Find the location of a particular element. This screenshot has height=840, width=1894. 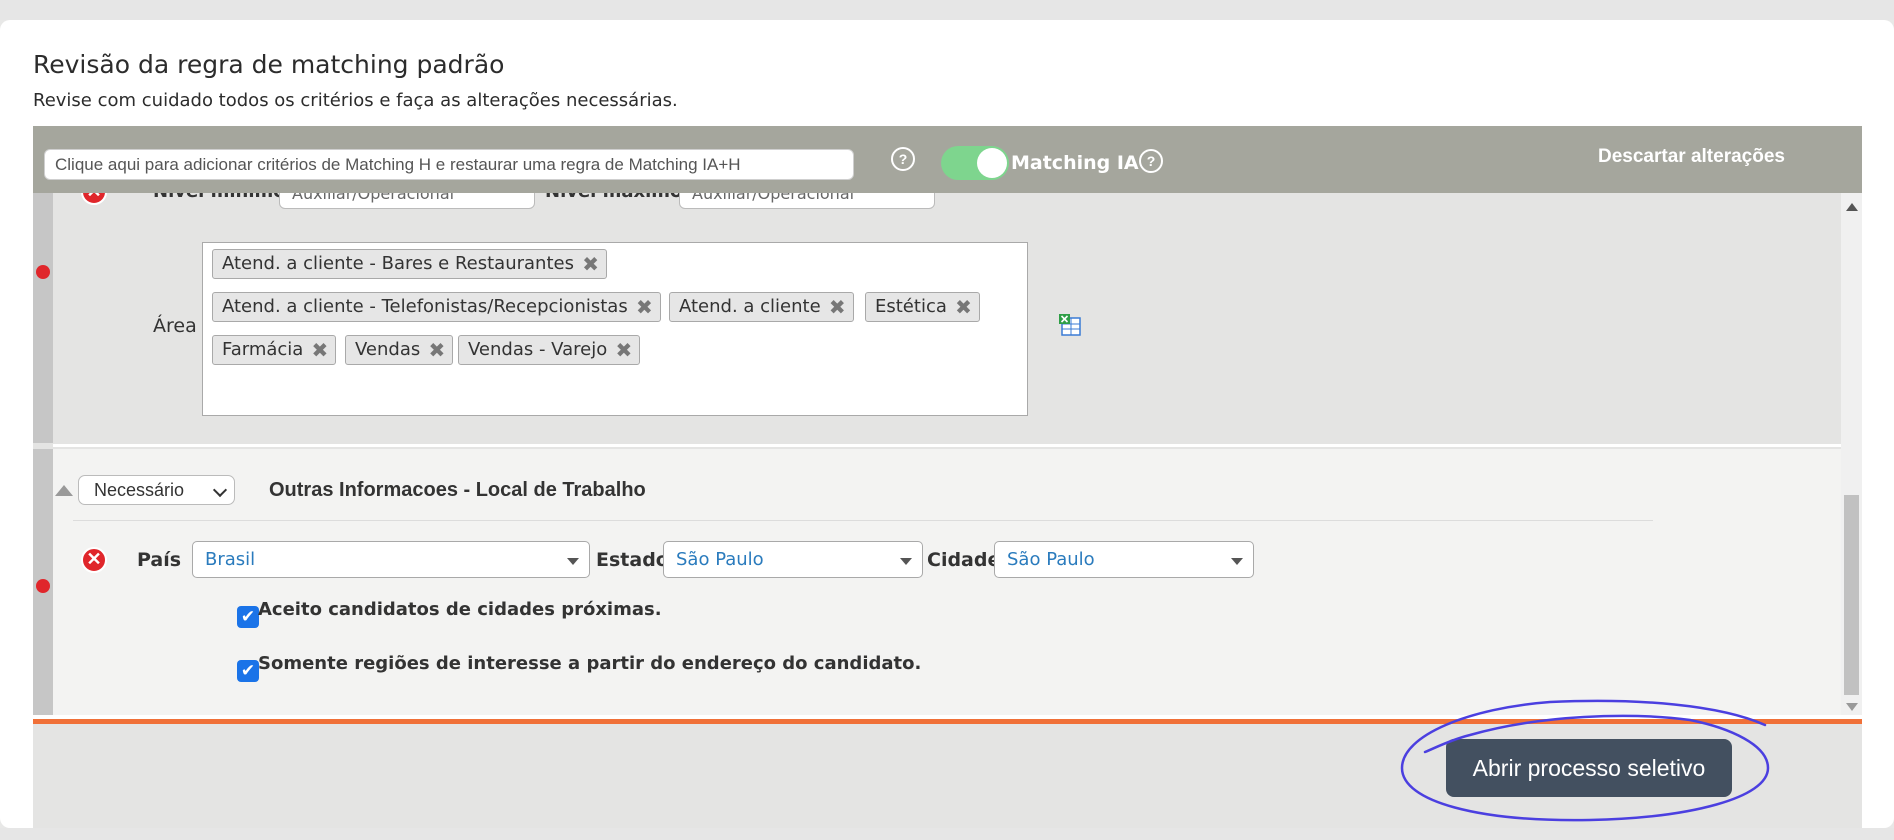

area-label: Área is located at coordinates (175, 326).